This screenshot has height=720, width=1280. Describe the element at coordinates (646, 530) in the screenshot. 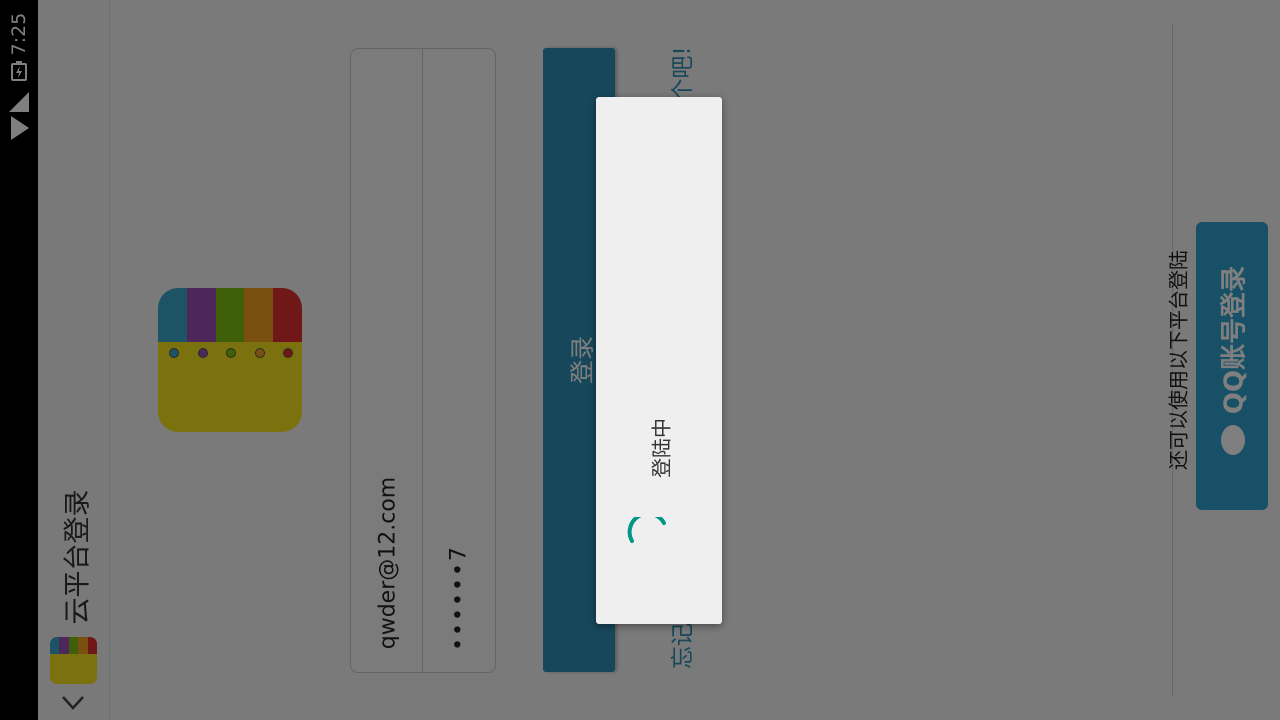

I see `loading-spinner-icon` at that location.